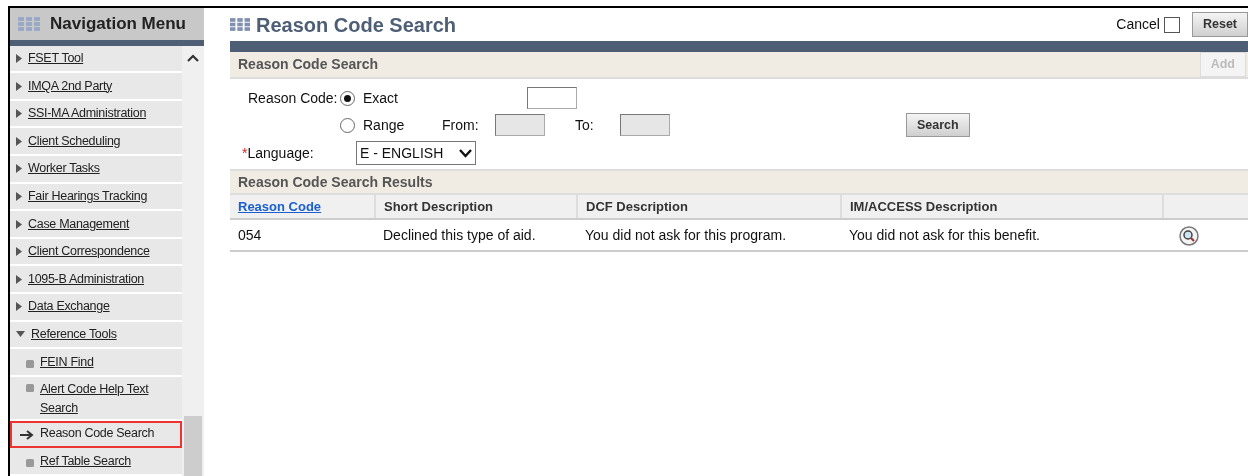  What do you see at coordinates (250, 234) in the screenshot?
I see `table-cell: 054` at bounding box center [250, 234].